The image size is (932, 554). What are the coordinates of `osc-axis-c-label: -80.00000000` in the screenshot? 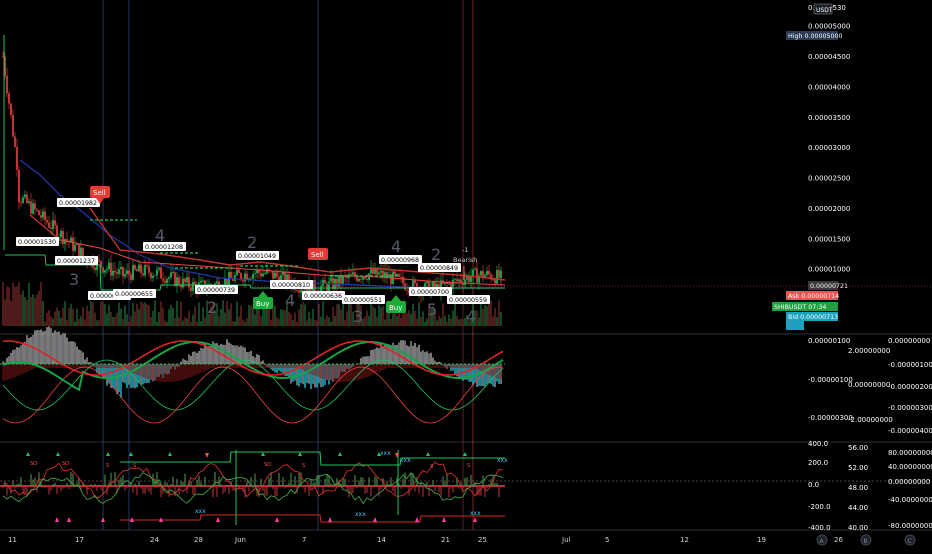 It's located at (910, 526).